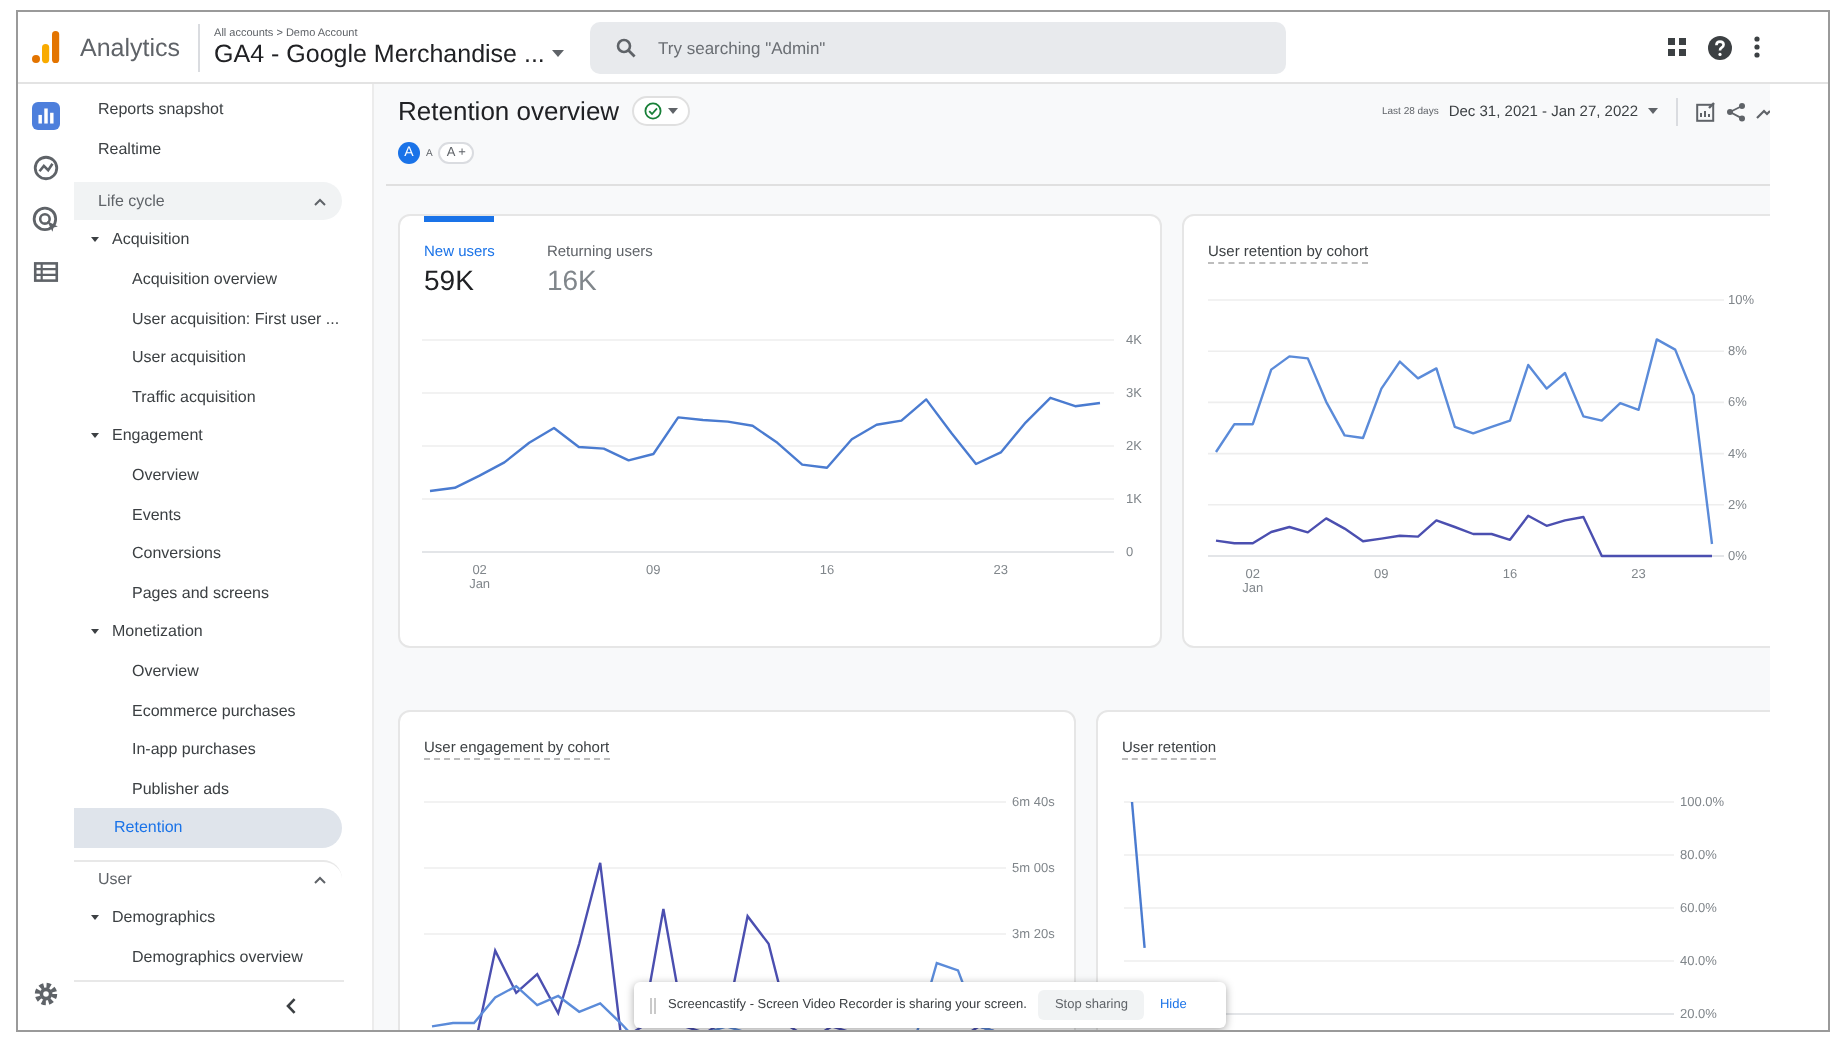  I want to click on nav-item: Realtime, so click(208, 149).